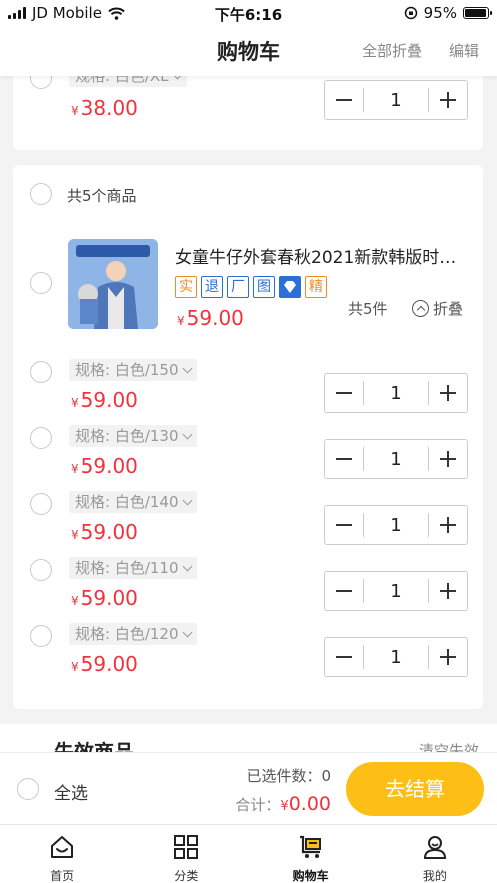  What do you see at coordinates (127, 436) in the screenshot?
I see `spec-label: 规格: 白色/130` at bounding box center [127, 436].